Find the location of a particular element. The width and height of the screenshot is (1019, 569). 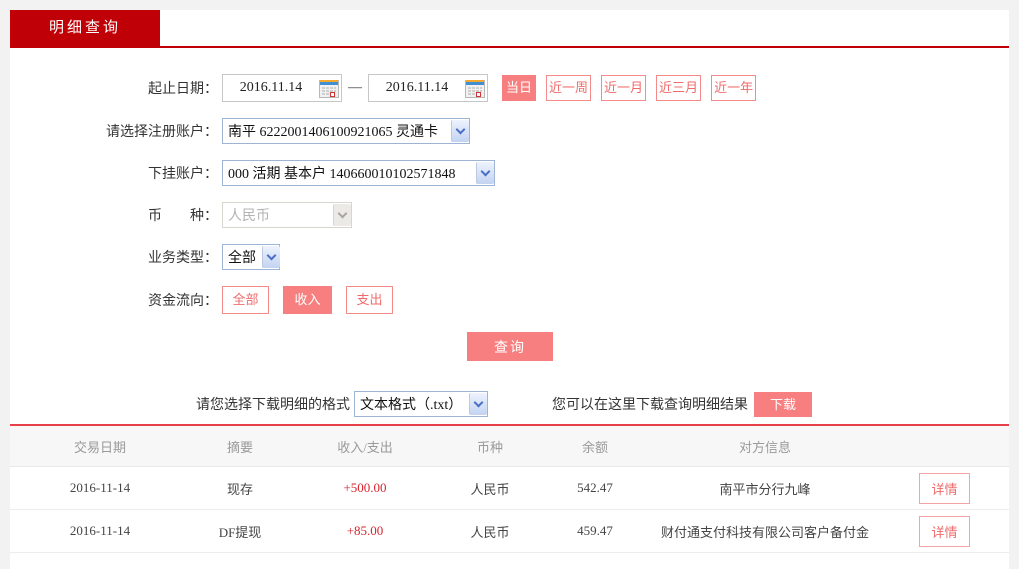

register-account-value: 南平 6222001406100921065 灵通卡 is located at coordinates (333, 132).